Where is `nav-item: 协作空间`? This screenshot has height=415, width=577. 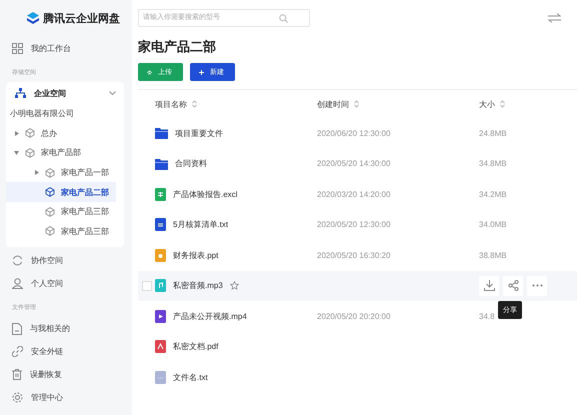
nav-item: 协作空间 is located at coordinates (65, 260).